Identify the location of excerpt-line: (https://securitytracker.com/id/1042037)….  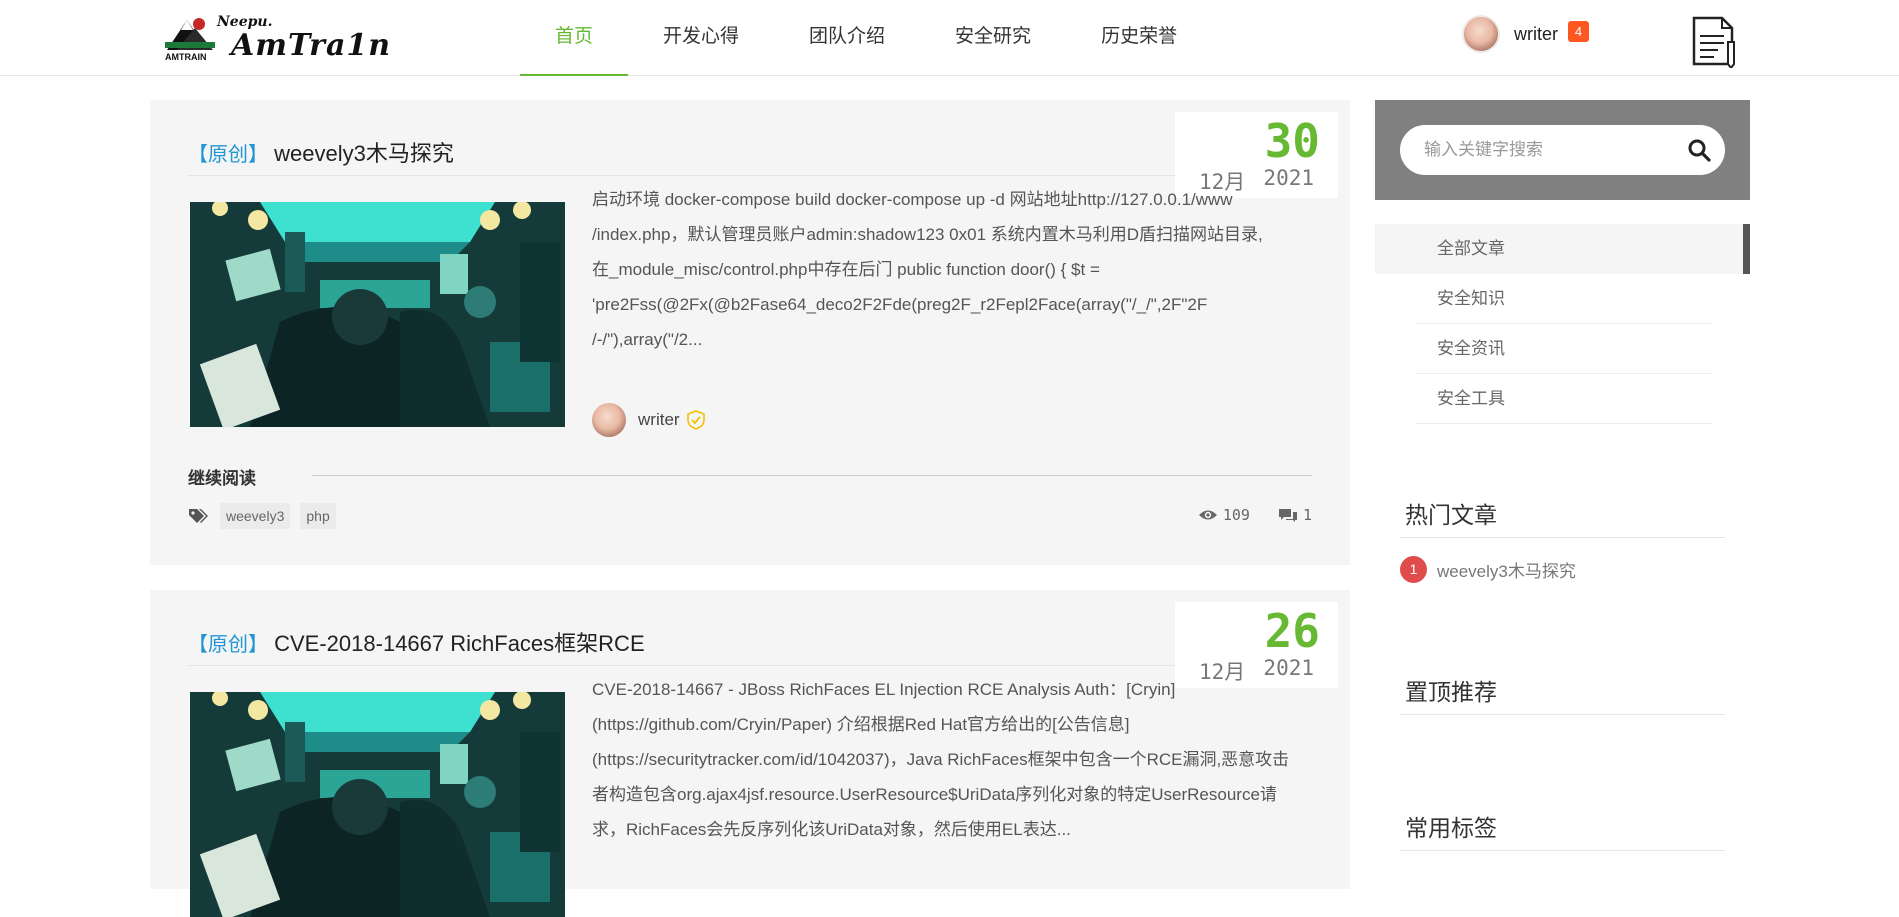
(941, 759).